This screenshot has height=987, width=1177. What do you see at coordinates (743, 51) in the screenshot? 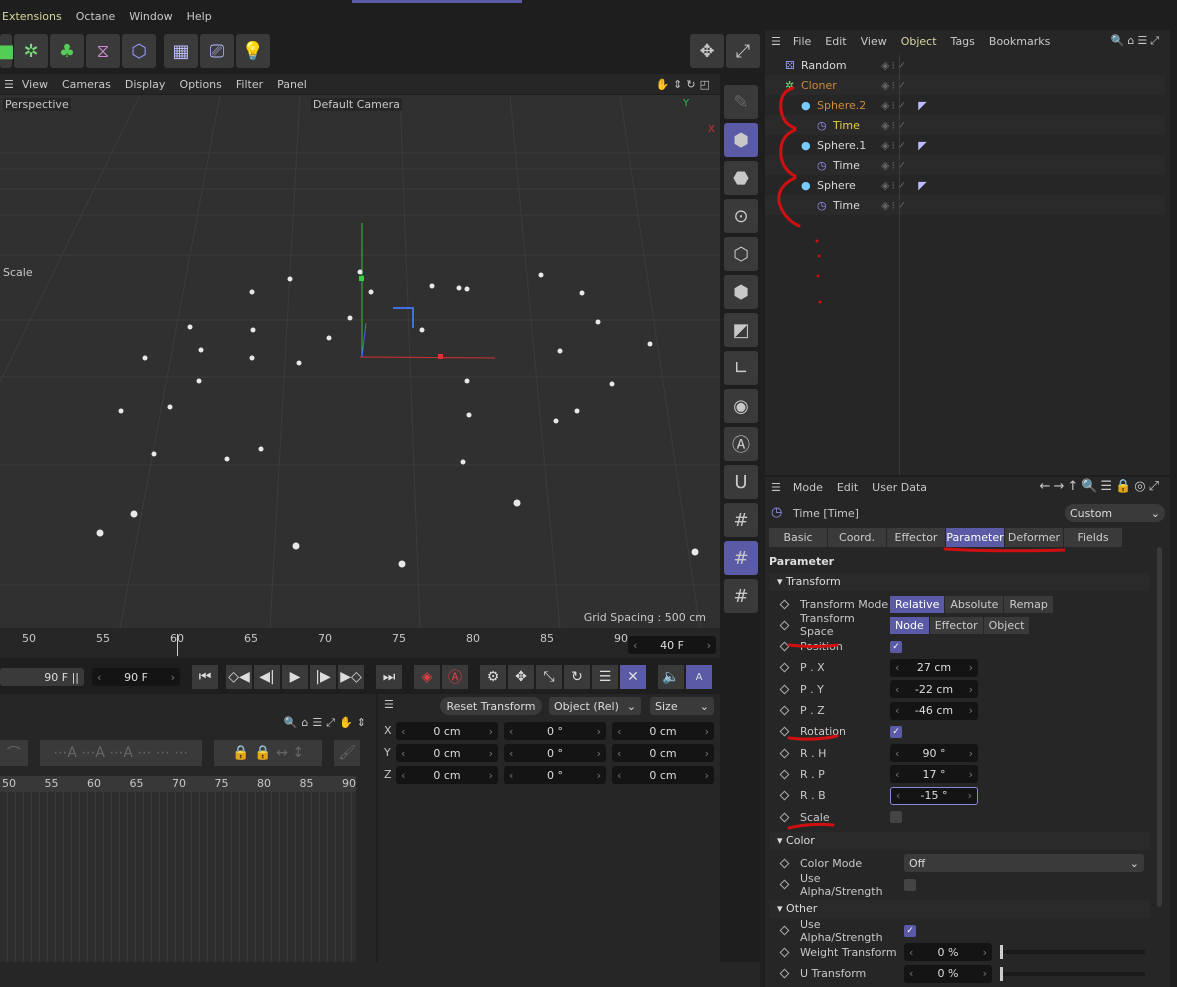
I see `axis-icon: ⤢` at bounding box center [743, 51].